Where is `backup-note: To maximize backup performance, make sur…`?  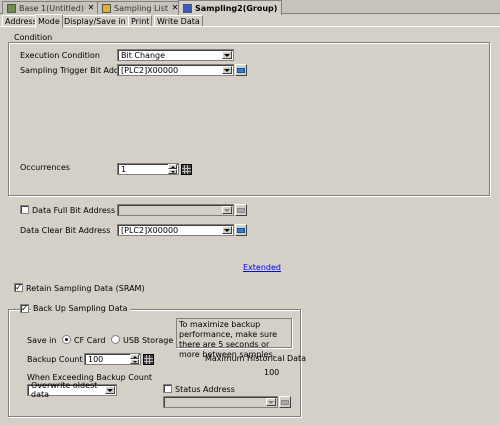
backup-note: To maximize backup performance, make sur… is located at coordinates (234, 338).